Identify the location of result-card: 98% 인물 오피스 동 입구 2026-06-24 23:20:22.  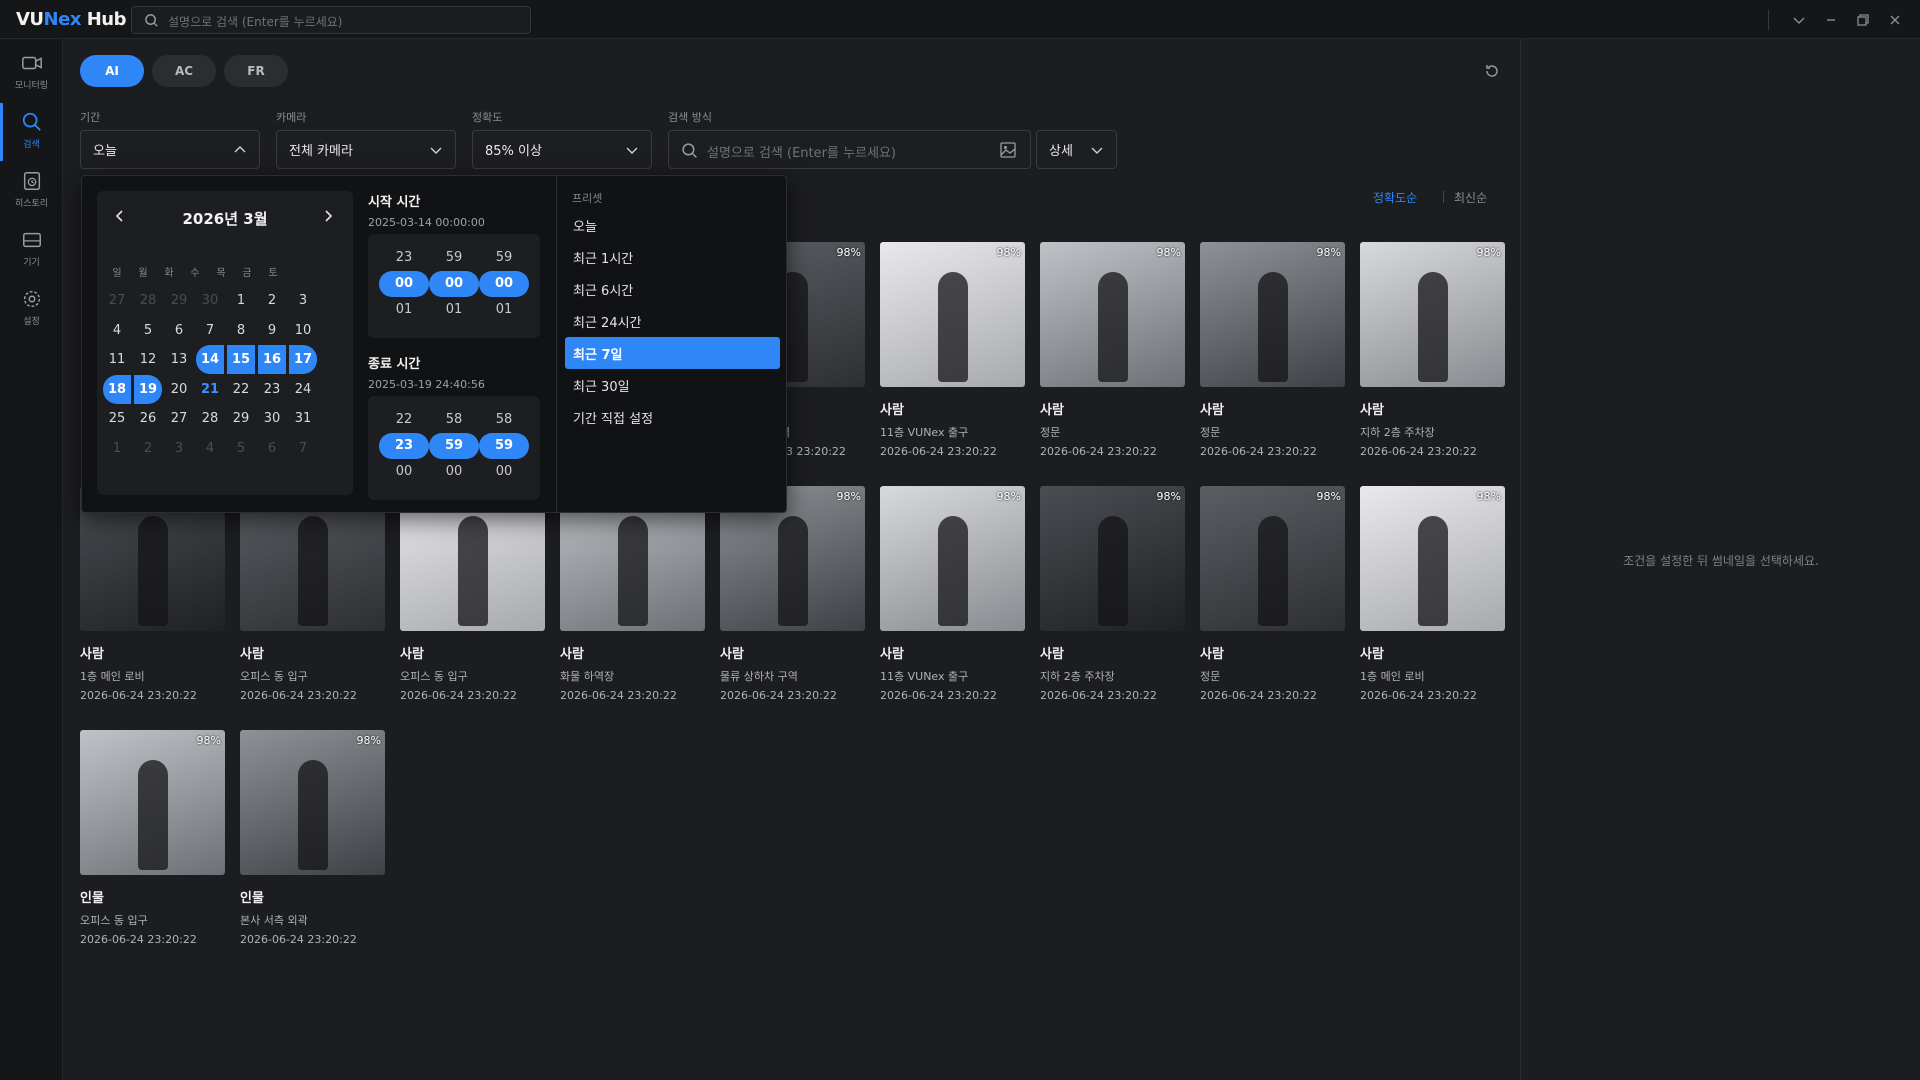
(152, 838).